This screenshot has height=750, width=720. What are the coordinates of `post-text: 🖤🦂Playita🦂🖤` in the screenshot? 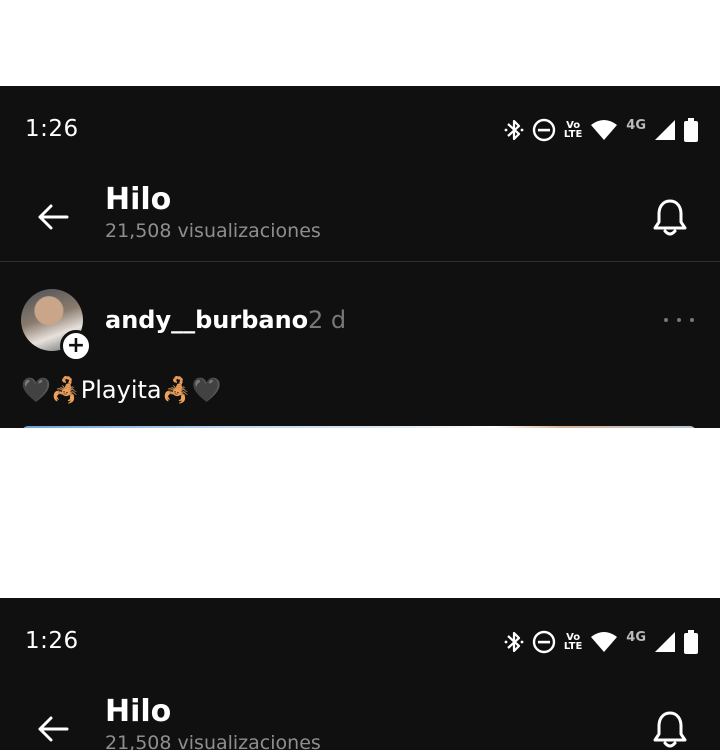 It's located at (121, 390).